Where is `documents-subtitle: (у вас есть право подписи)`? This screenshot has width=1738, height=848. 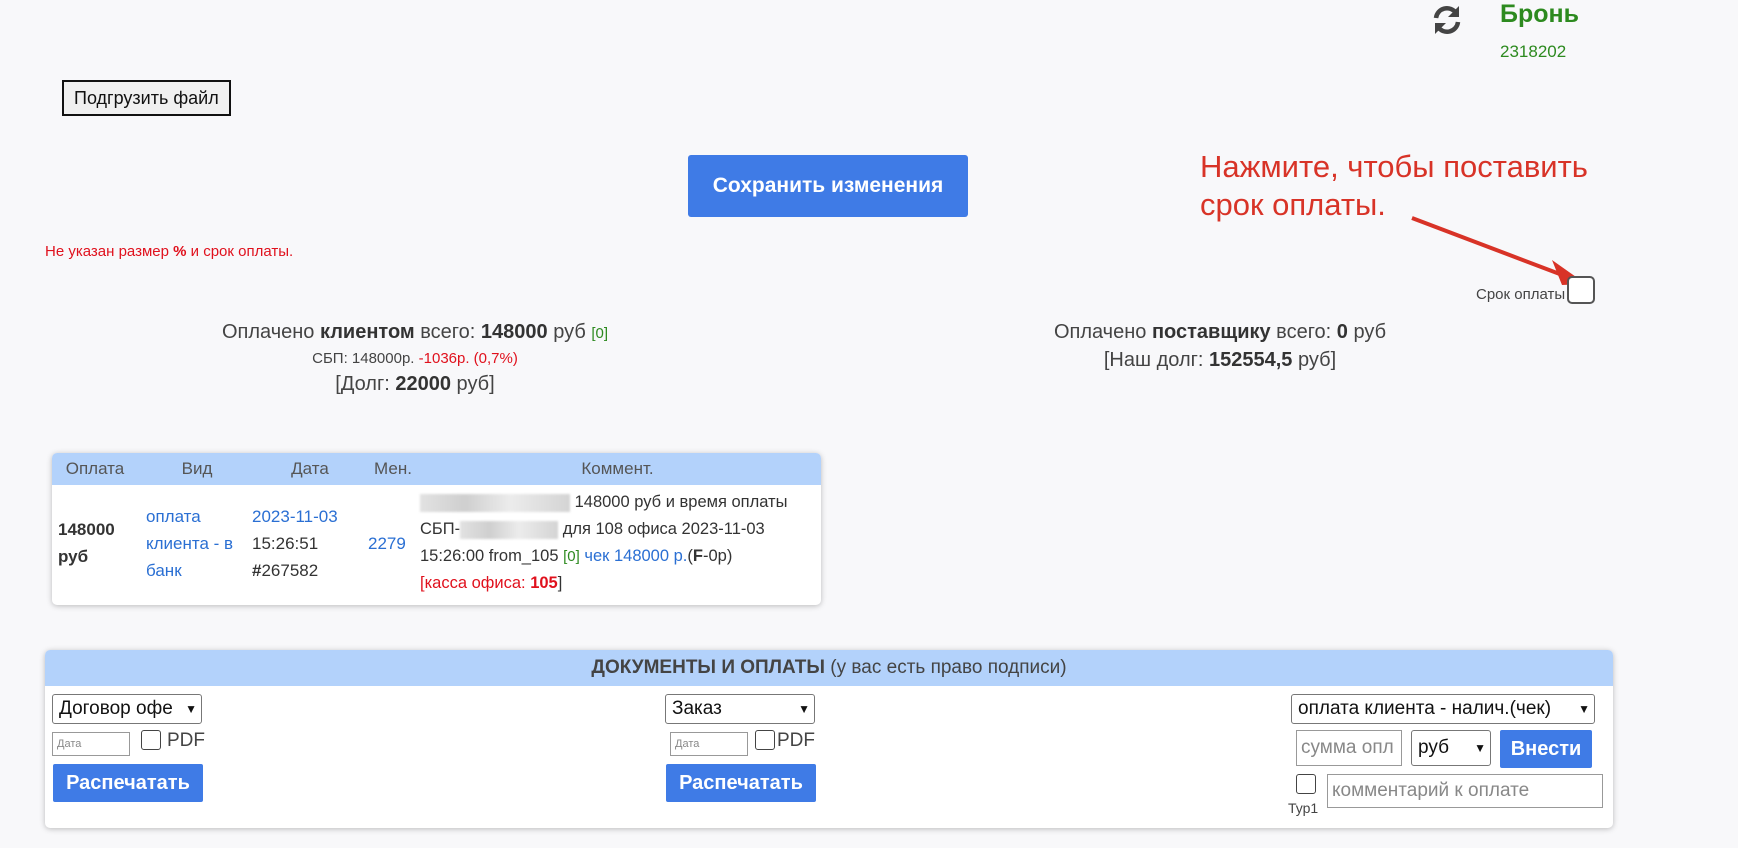 documents-subtitle: (у вас есть право подписи) is located at coordinates (946, 667).